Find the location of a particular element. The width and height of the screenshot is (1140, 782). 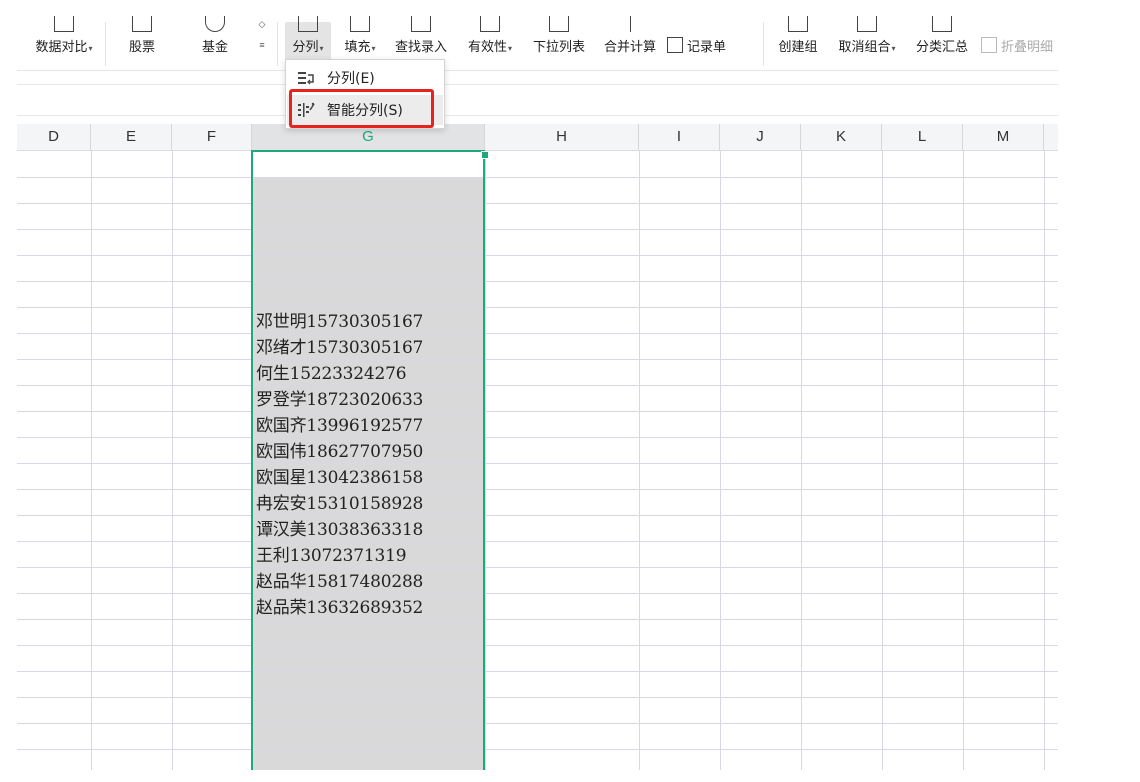

collapse-detail-button: 折叠明细 is located at coordinates (1019, 45).